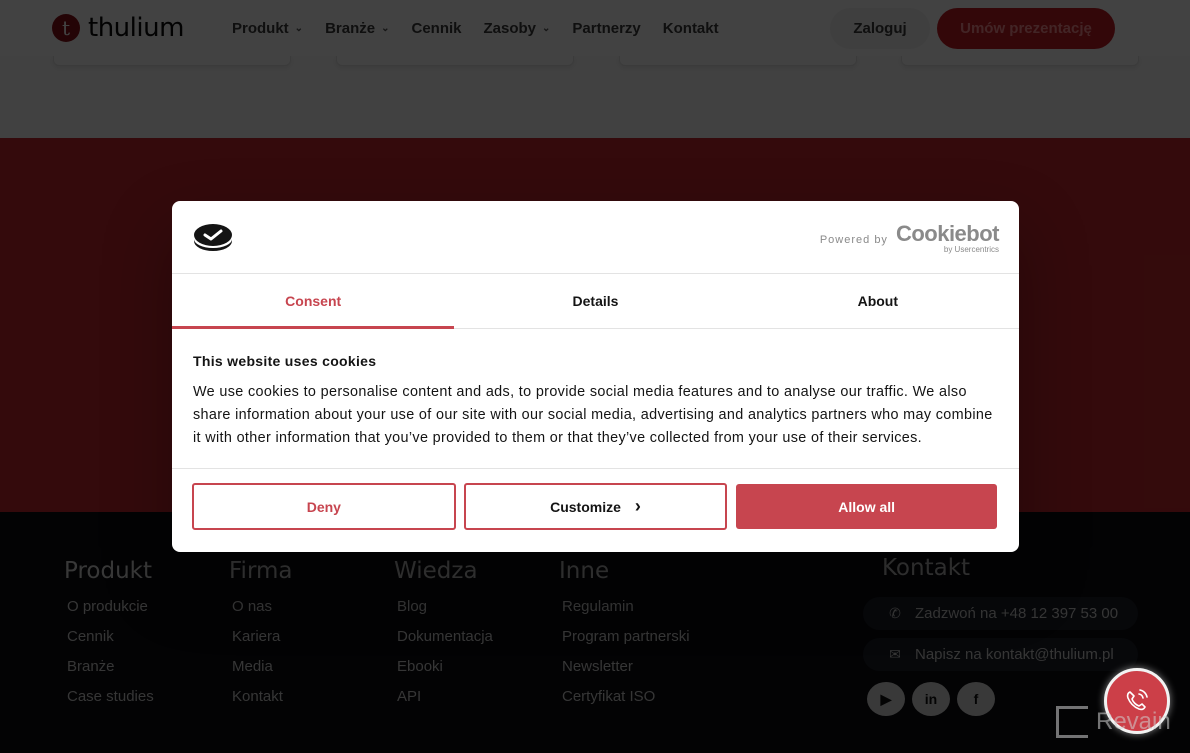  Describe the element at coordinates (313, 301) in the screenshot. I see `tab-consent: Consent` at that location.